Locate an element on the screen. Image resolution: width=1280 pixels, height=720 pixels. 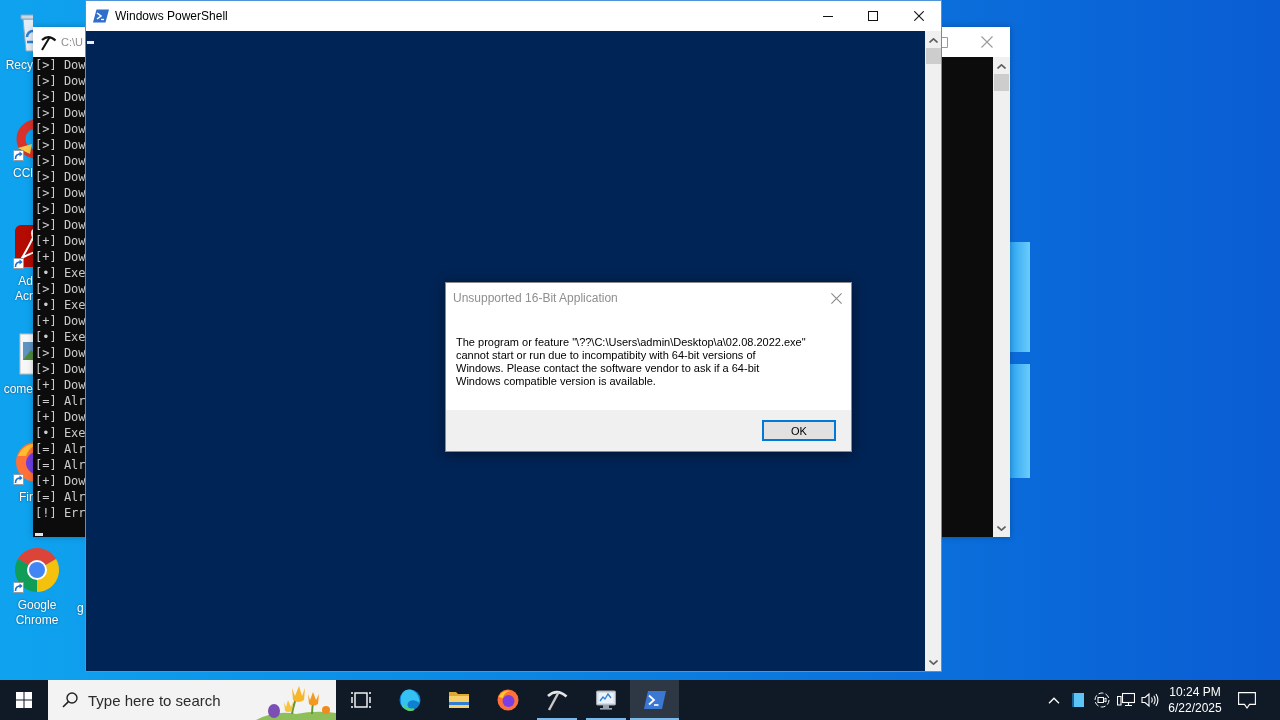
close-icon is located at coordinates (919, 16).